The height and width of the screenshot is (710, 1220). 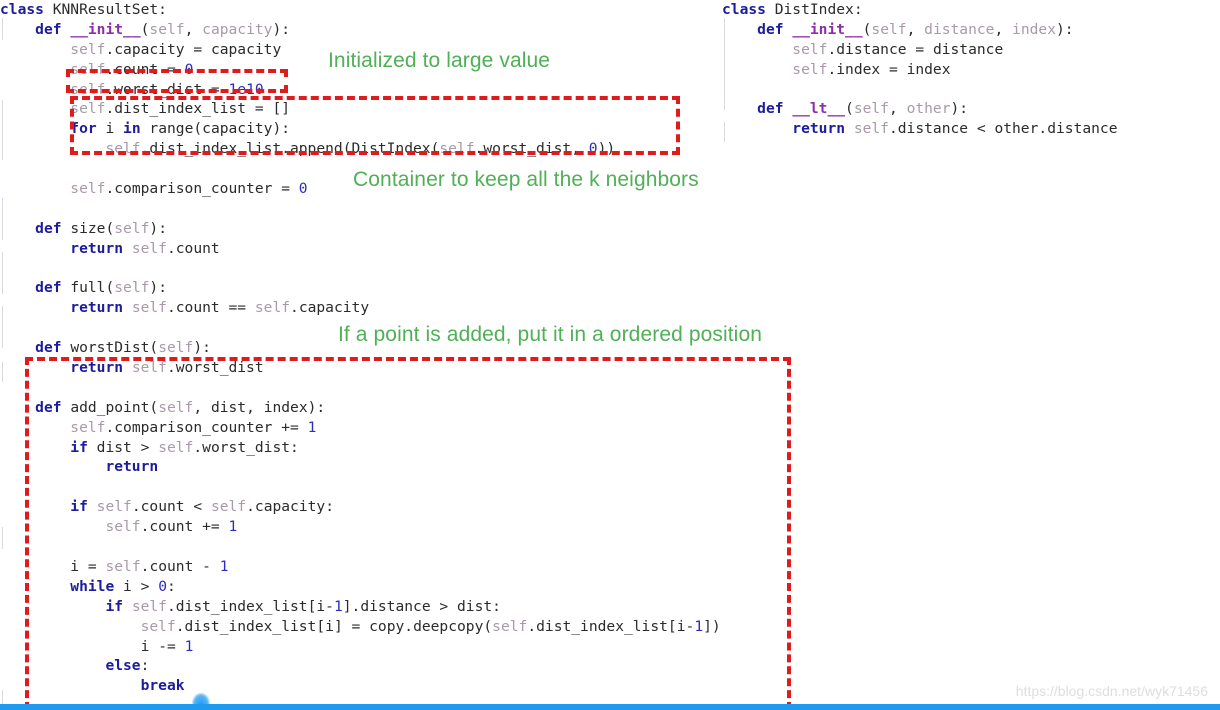 I want to click on code-line: def __init__(self, capacity):, so click(x=163, y=29).